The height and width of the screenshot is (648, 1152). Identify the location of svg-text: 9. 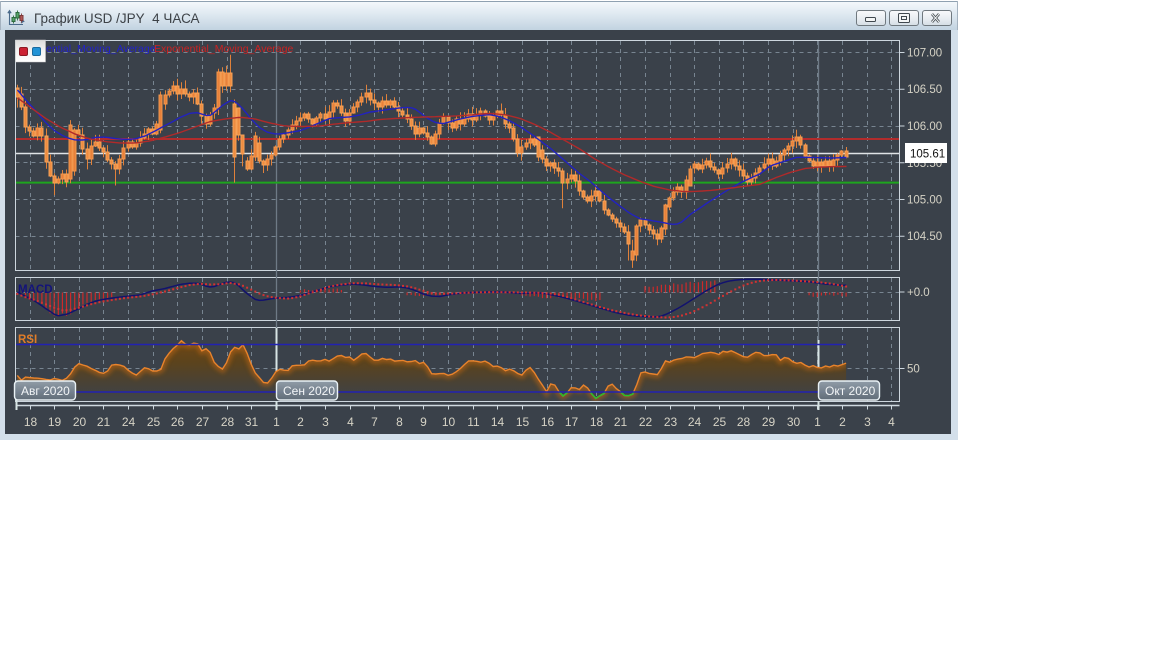
(423, 422).